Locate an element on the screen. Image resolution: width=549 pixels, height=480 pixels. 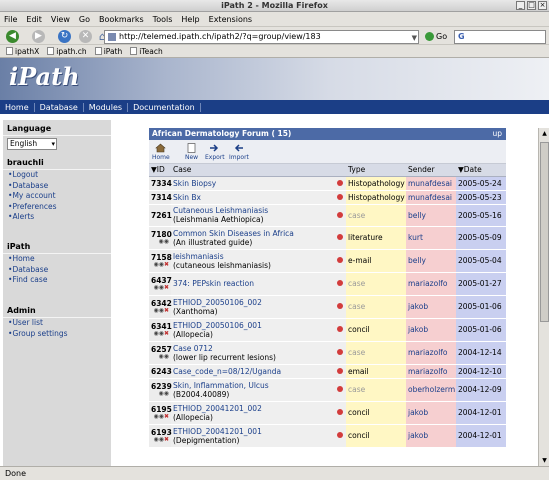
up-link: up is located at coordinates (497, 134).